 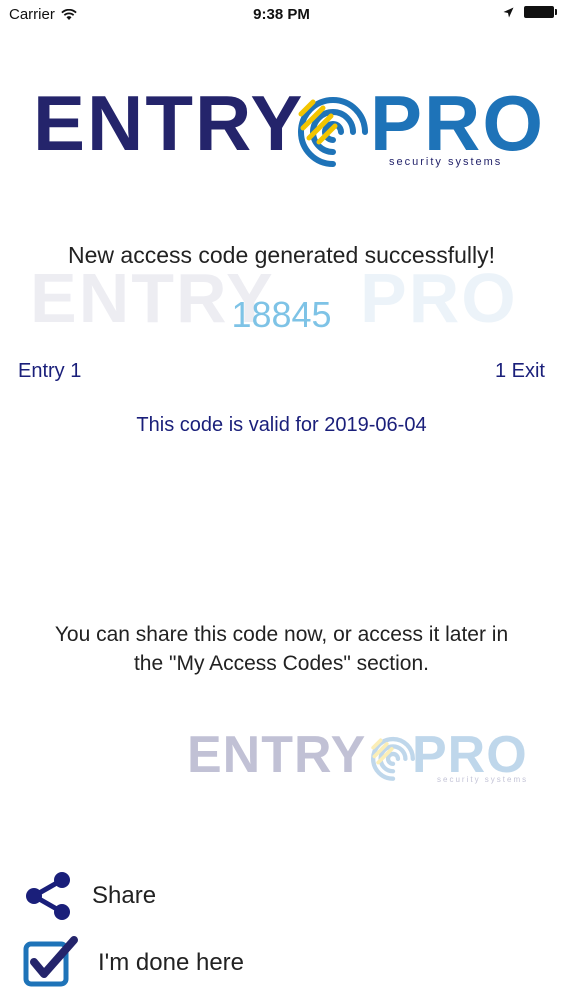 I want to click on share-icon, so click(x=48, y=896).